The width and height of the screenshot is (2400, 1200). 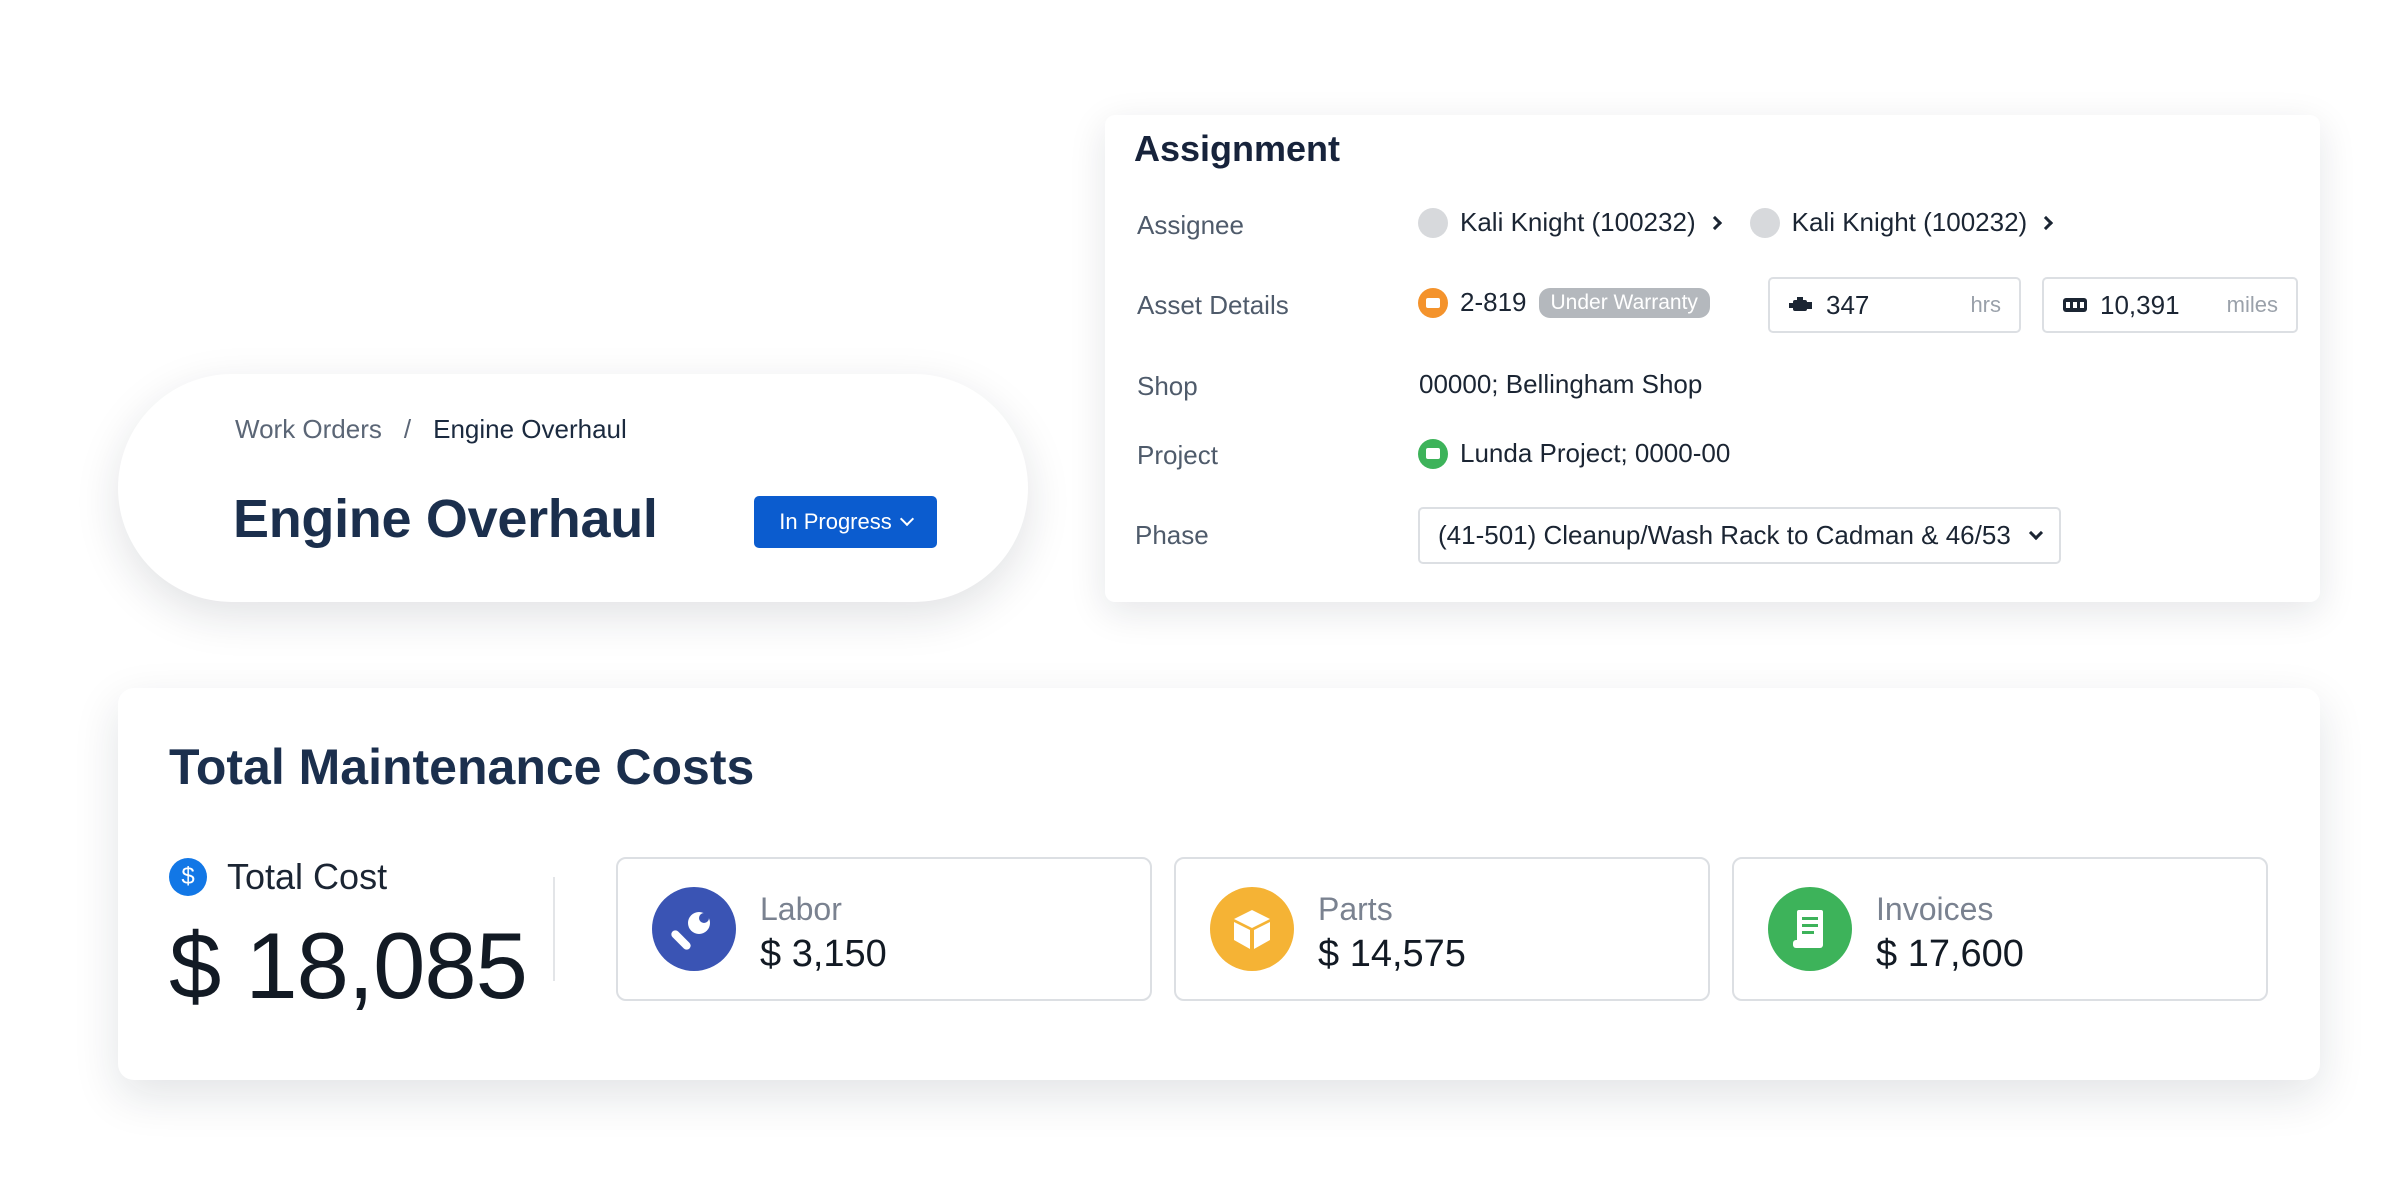 I want to click on miles-value: 10,391, so click(x=2140, y=304).